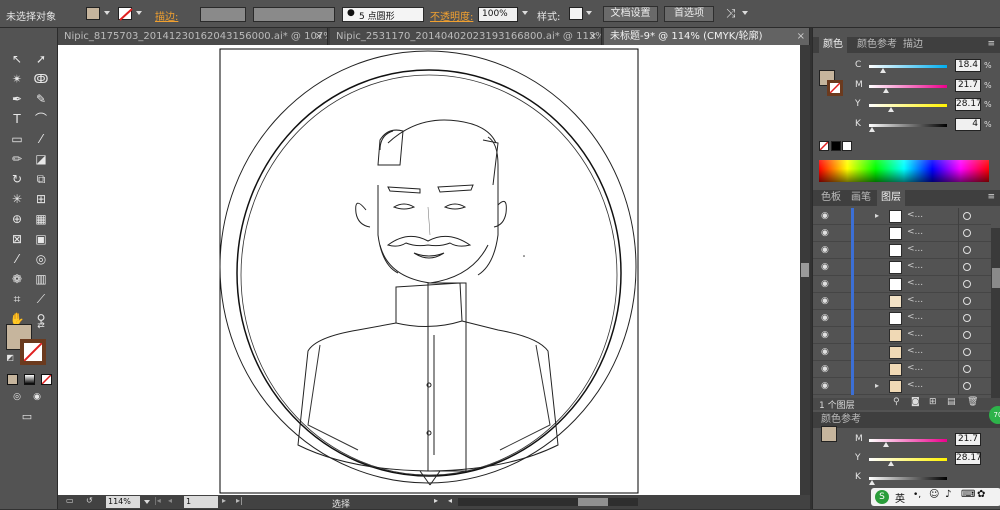 The image size is (1000, 510). What do you see at coordinates (885, 444) in the screenshot?
I see `bottom-m-thumb` at bounding box center [885, 444].